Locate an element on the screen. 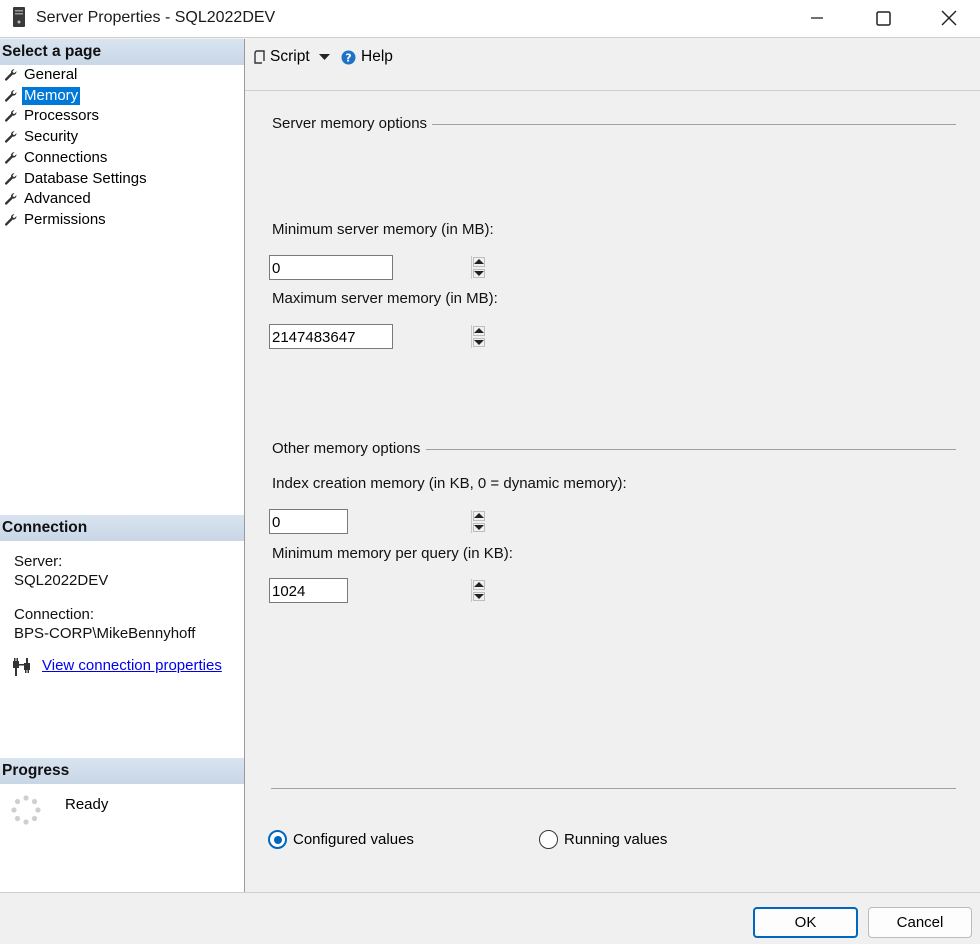 Image resolution: width=980 pixels, height=944 pixels. close-button is located at coordinates (948, 18).